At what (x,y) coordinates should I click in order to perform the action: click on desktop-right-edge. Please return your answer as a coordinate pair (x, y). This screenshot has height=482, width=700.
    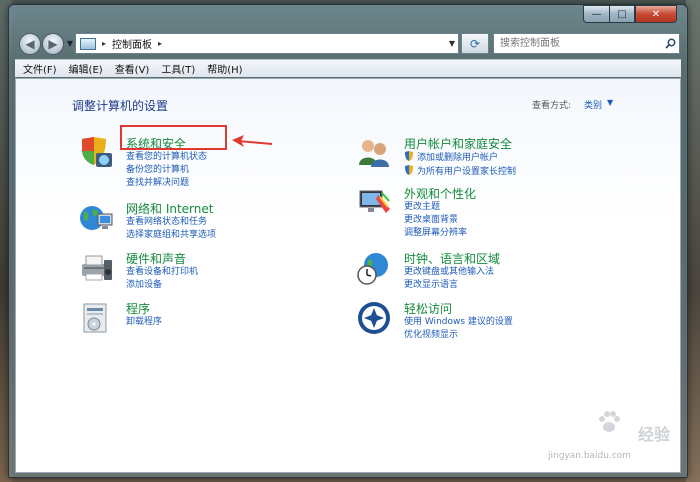
    Looking at the image, I should click on (693, 241).